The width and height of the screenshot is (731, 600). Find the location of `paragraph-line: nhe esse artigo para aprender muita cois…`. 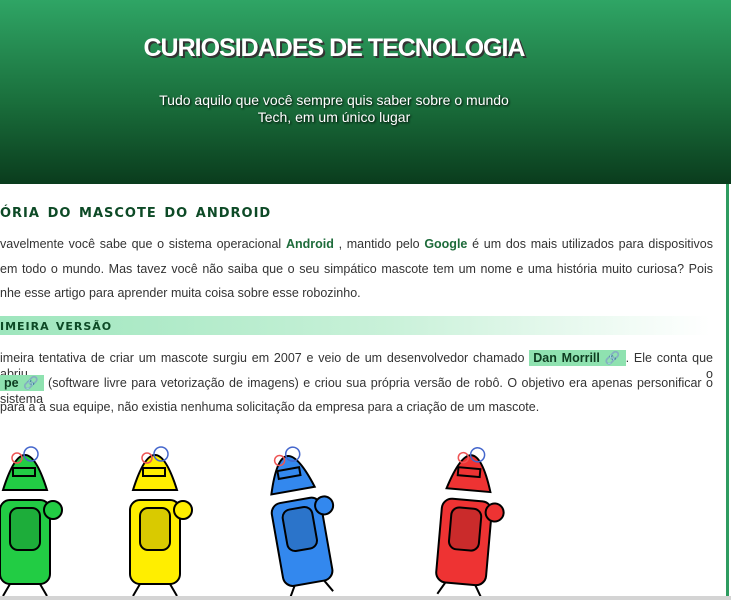

paragraph-line: nhe esse artigo para aprender muita cois… is located at coordinates (180, 293).